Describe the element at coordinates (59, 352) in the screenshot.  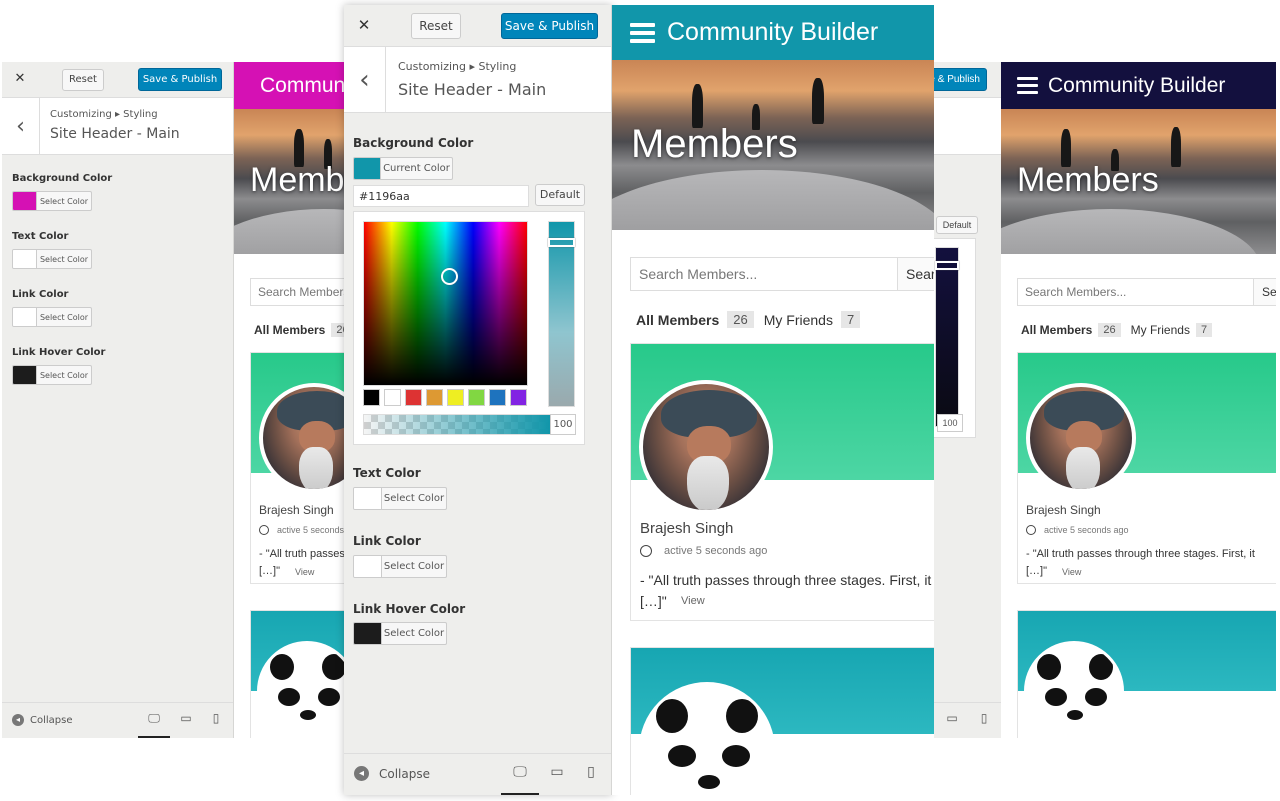
I see `field-label: Link Hover Color` at that location.